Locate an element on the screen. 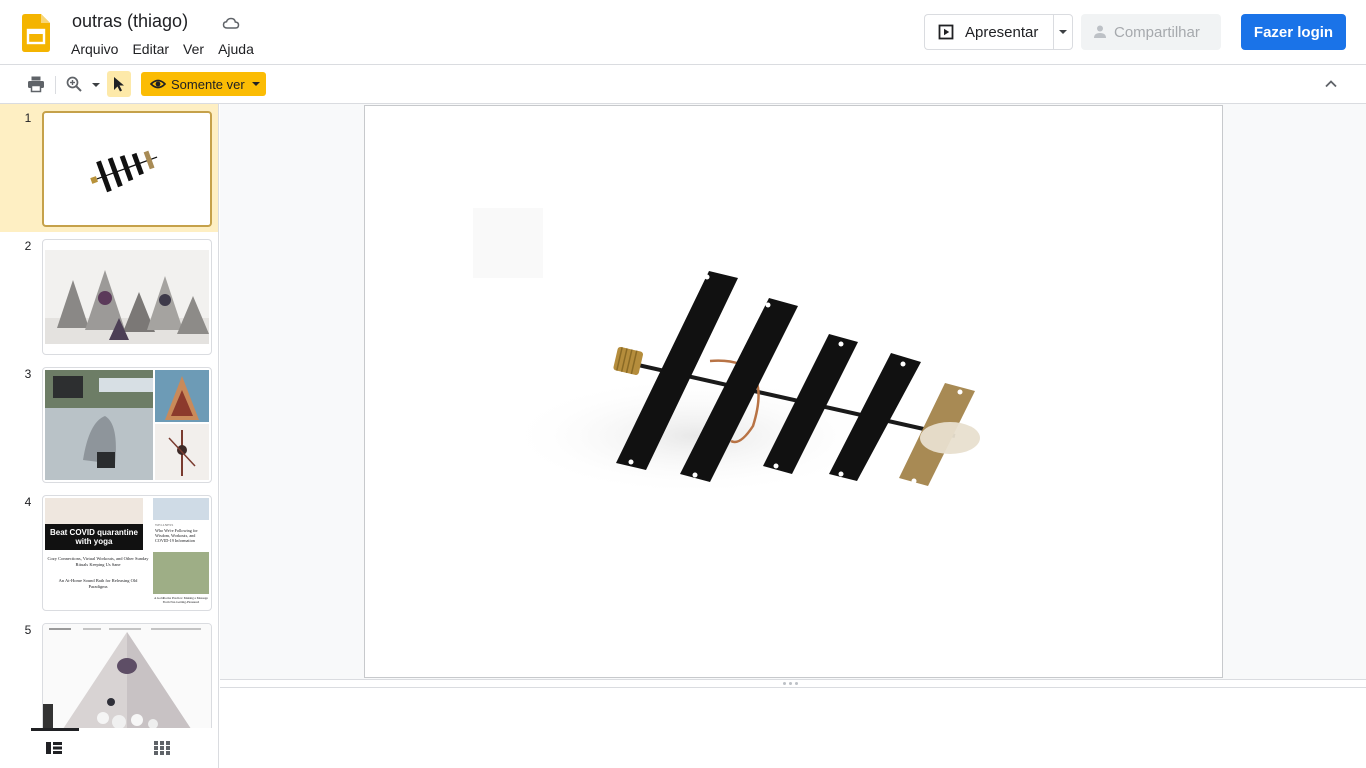 The width and height of the screenshot is (1366, 768). zoom-dropdown-icon is located at coordinates (96, 85).